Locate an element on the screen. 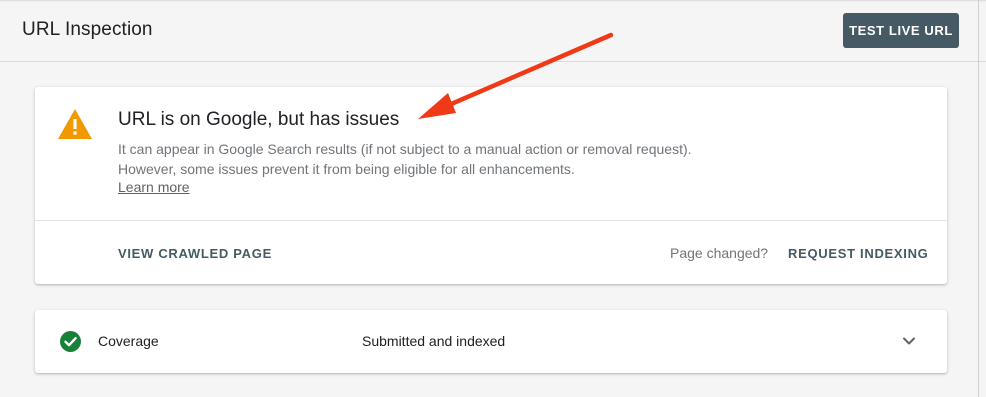  chevron-down-icon is located at coordinates (909, 341).